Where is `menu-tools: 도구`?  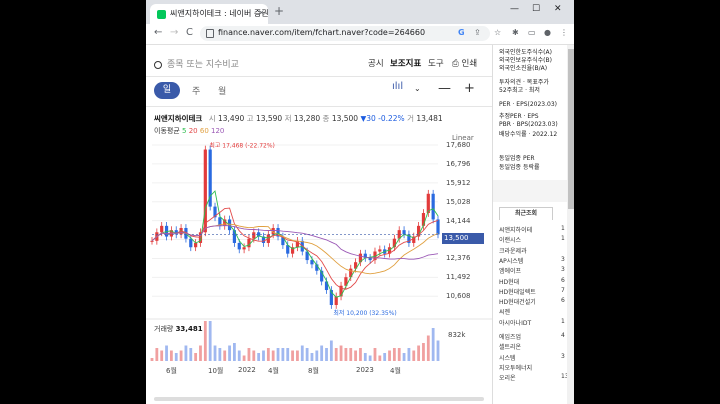
menu-tools: 도구 is located at coordinates (436, 63).